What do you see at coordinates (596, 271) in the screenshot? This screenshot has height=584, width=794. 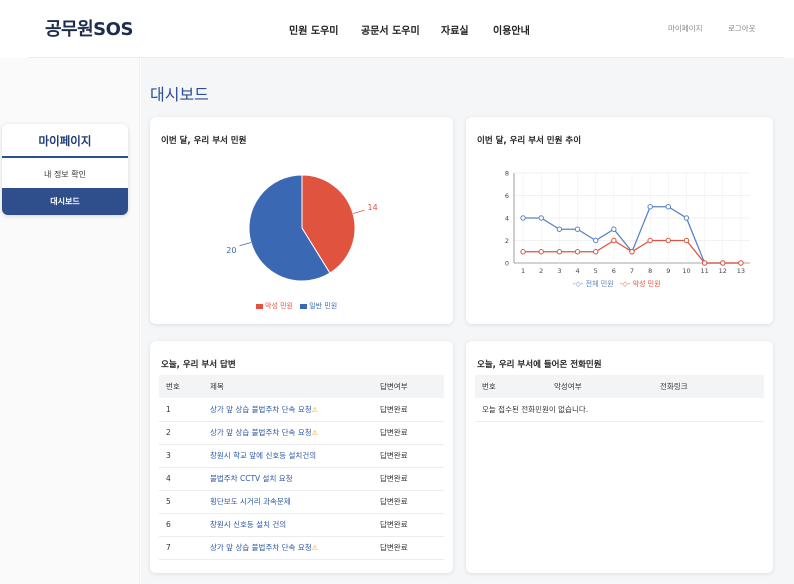 I see `x-tick-label: 5` at bounding box center [596, 271].